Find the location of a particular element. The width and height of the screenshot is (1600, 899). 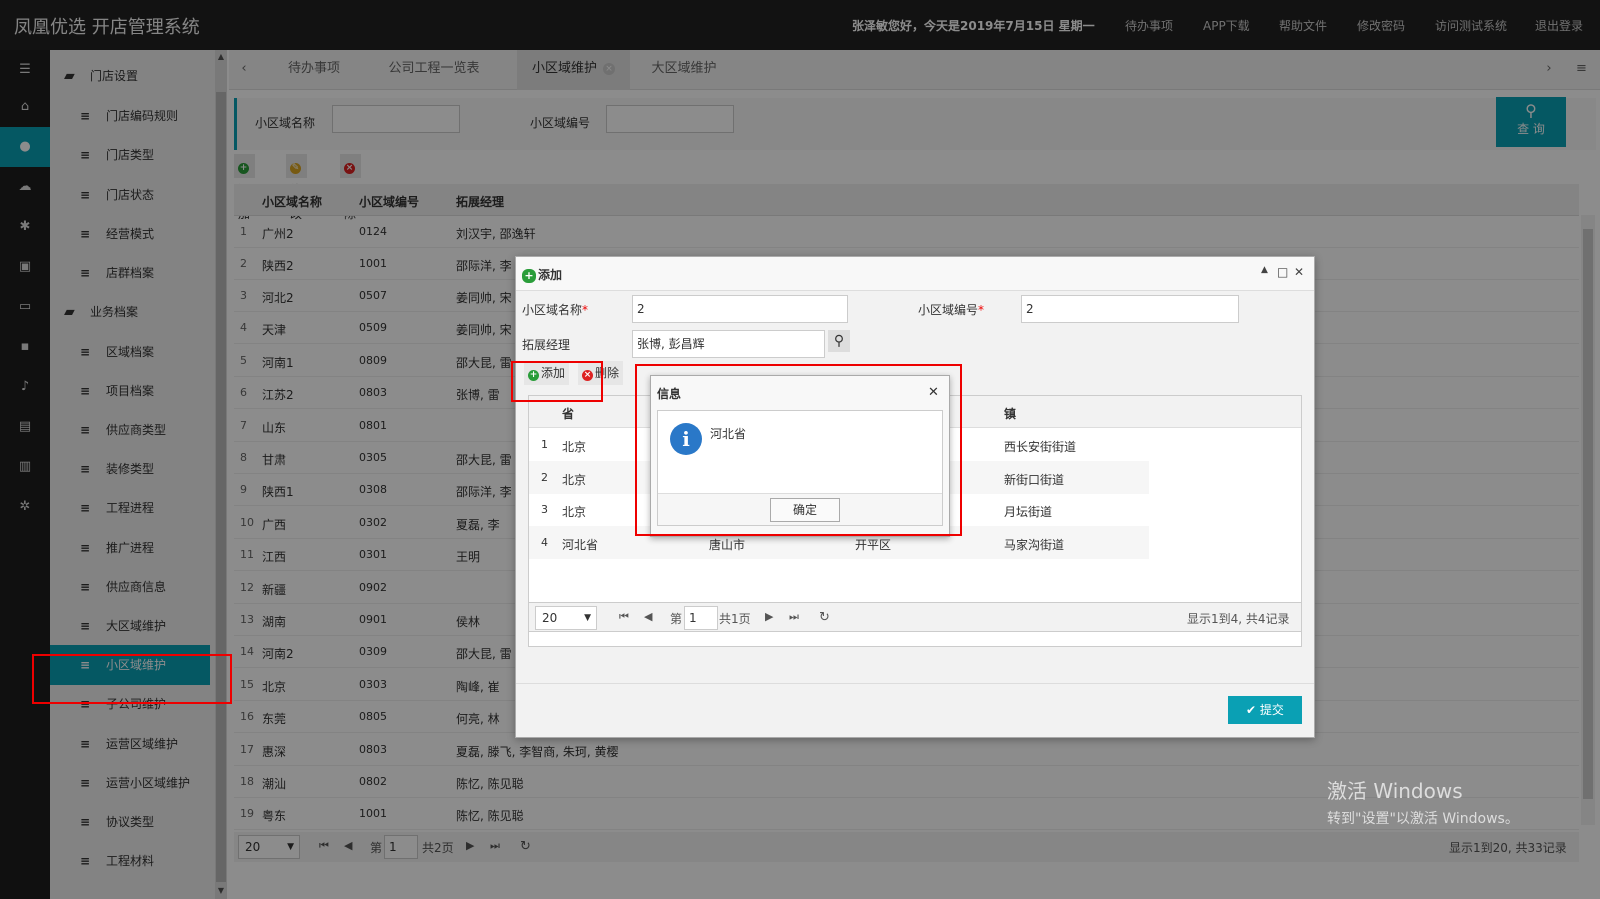

collapse-icon: ▲ is located at coordinates (1264, 270).